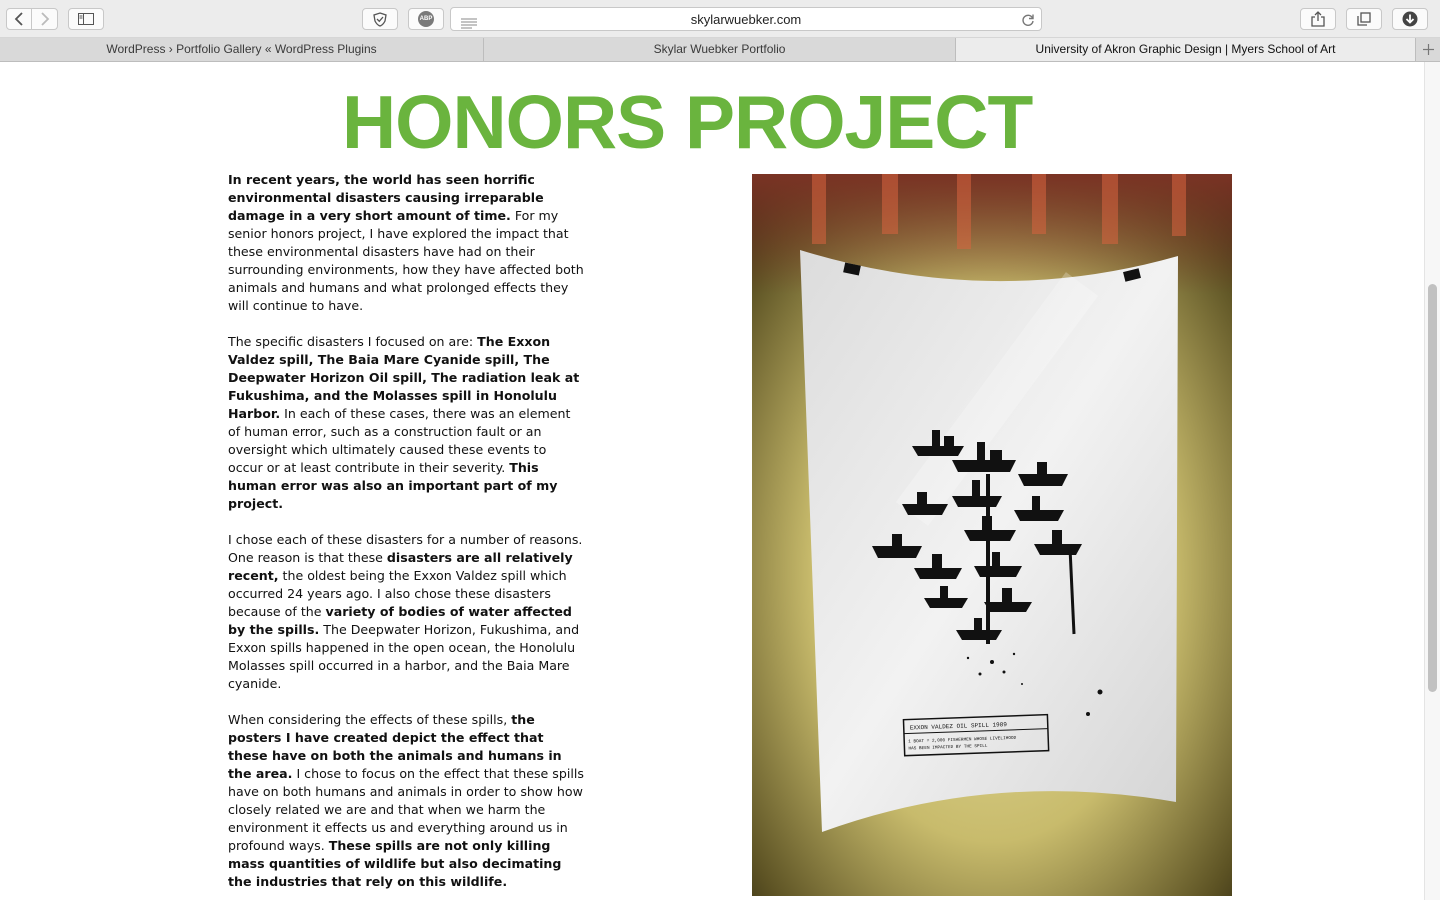 The width and height of the screenshot is (1440, 900). Describe the element at coordinates (1432, 488) in the screenshot. I see `scrollbar-thumb` at that location.